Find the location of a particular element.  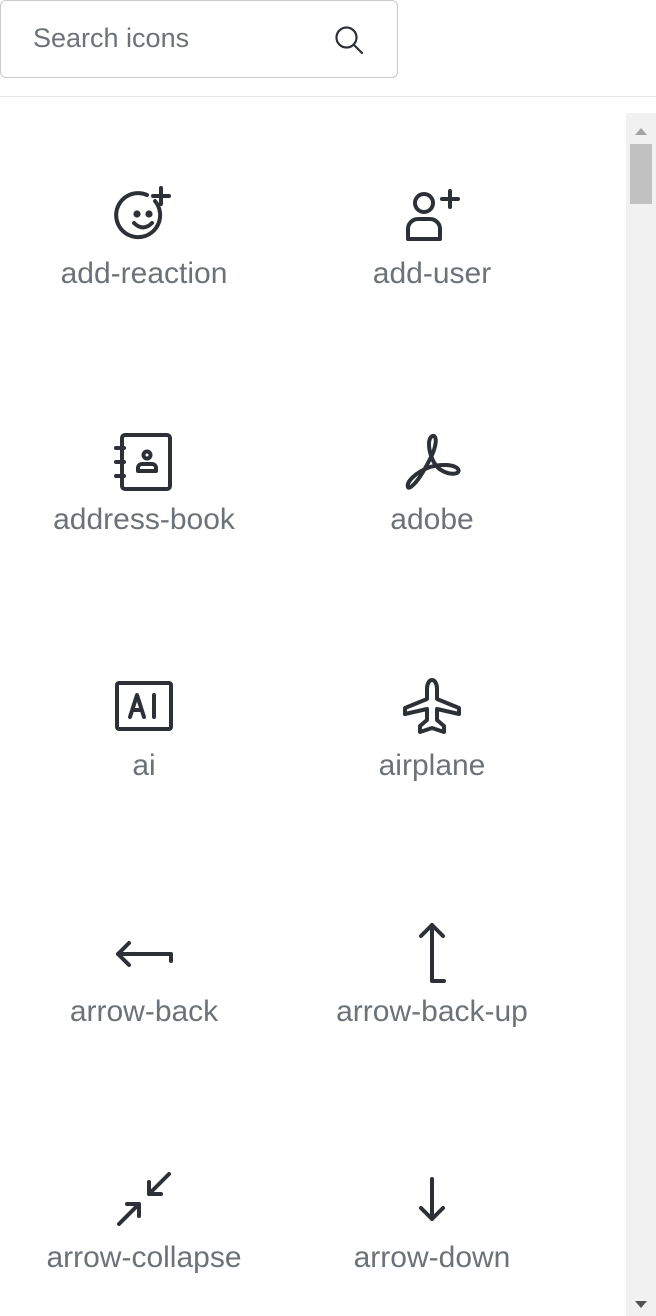

icon-tile: adobe is located at coordinates (432, 482).